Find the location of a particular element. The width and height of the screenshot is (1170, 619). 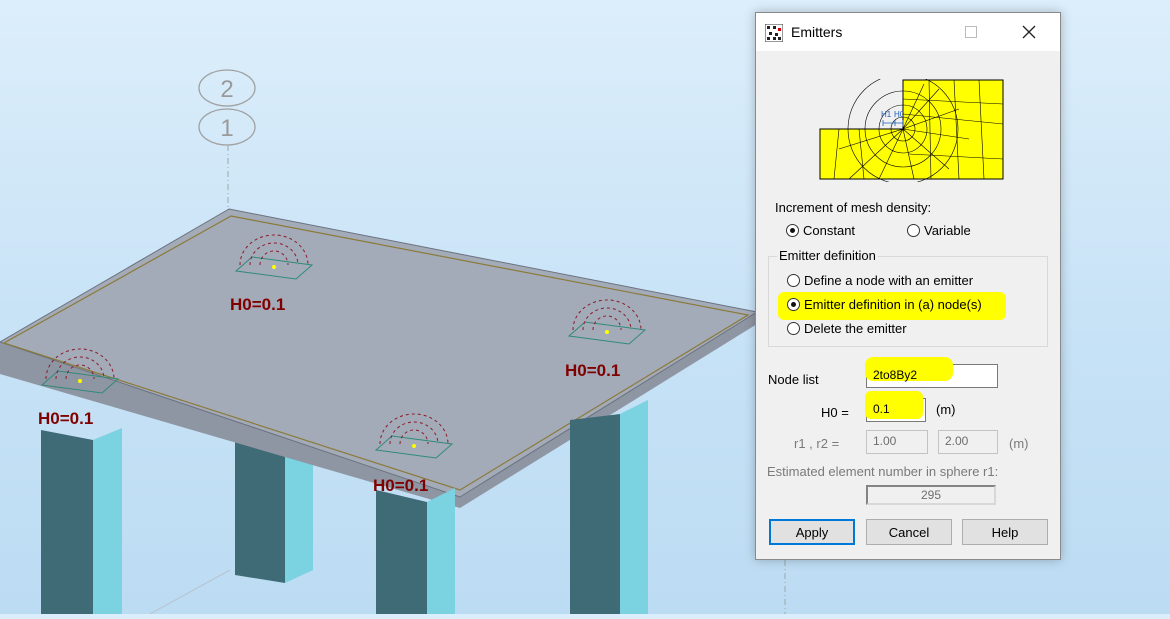

estimated-element-label: Estimated element number in sphere r1: is located at coordinates (883, 471).